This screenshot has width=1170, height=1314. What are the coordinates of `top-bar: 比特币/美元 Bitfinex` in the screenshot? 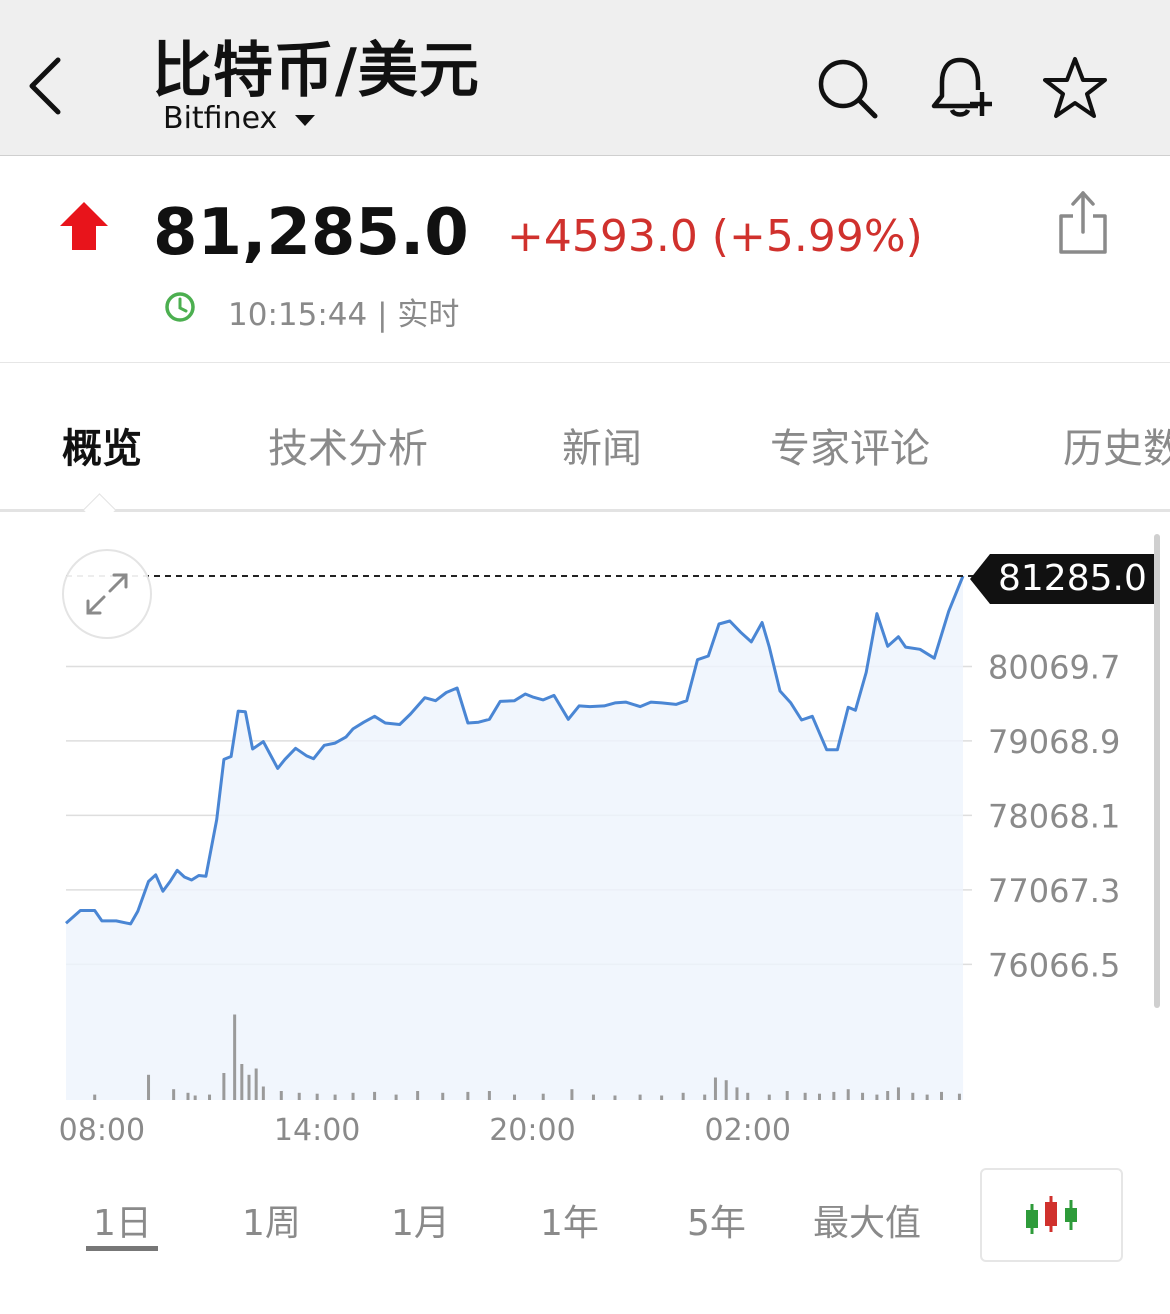 It's located at (585, 78).